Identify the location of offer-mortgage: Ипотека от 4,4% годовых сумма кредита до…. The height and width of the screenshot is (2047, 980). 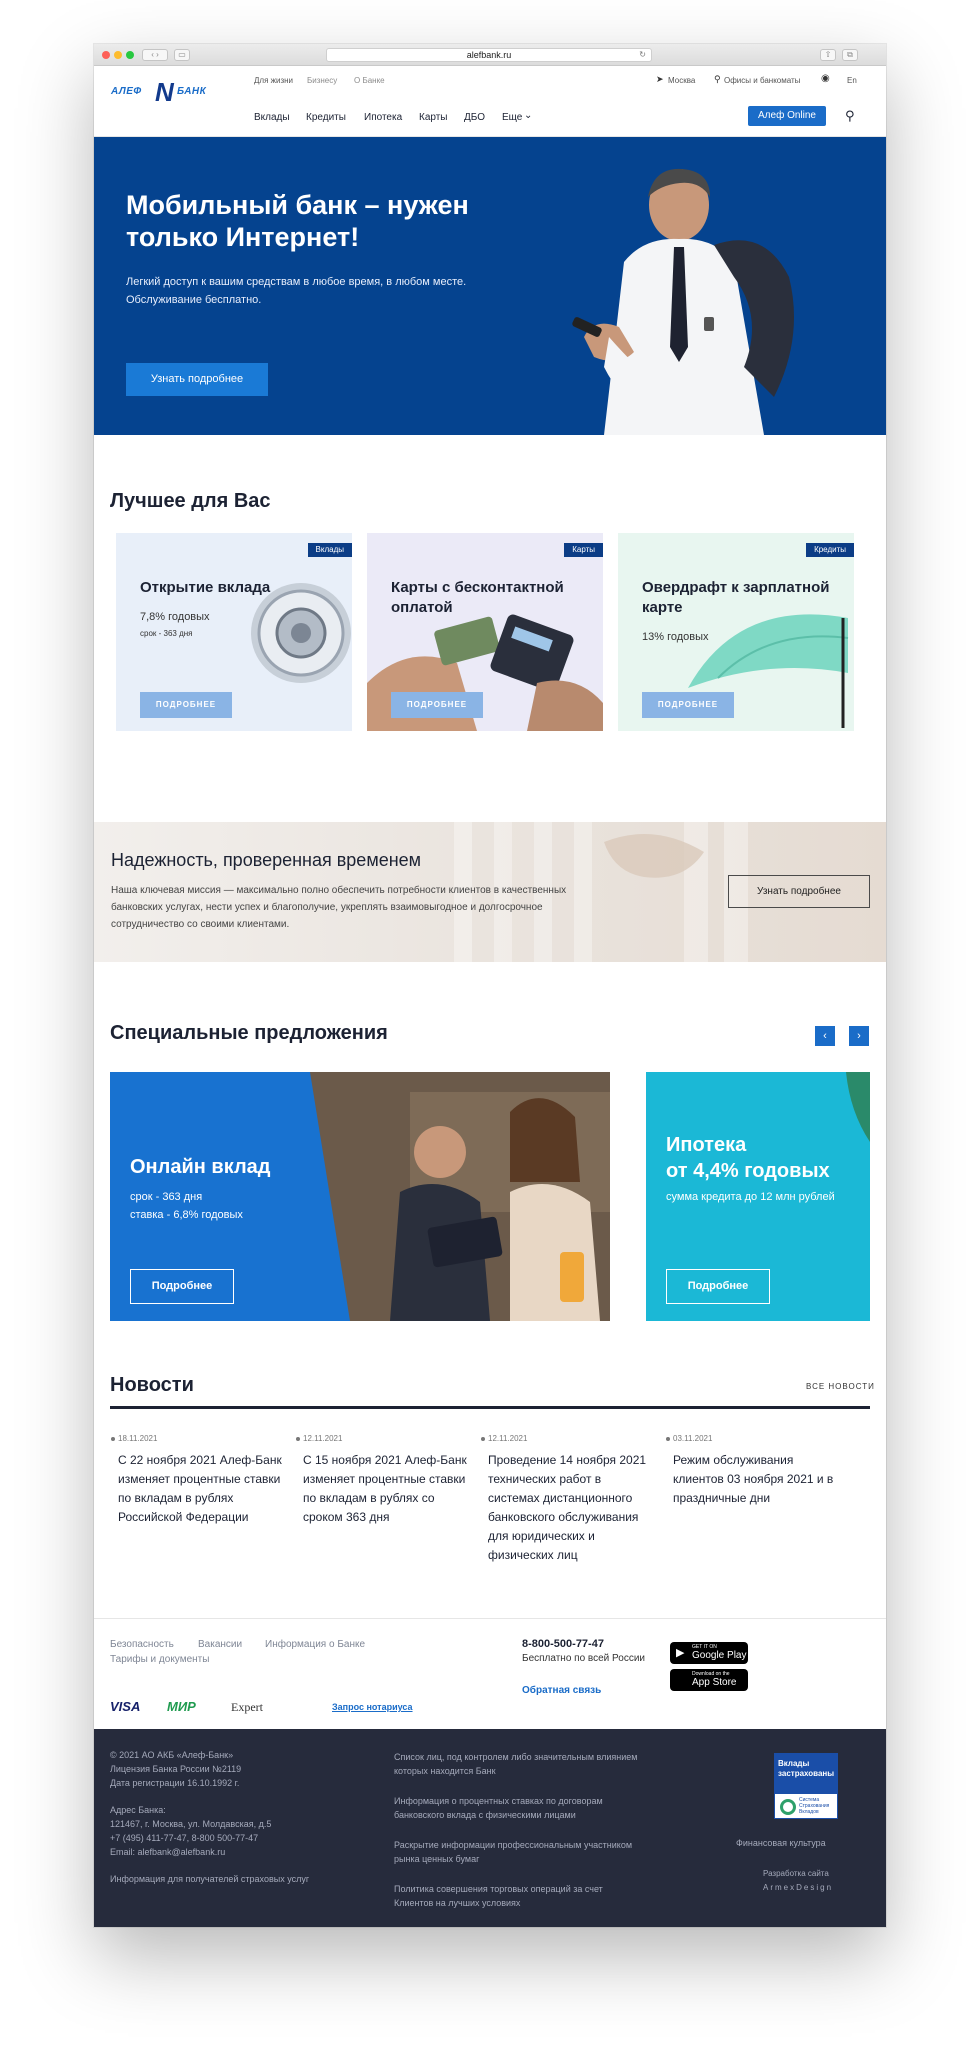
(758, 1196).